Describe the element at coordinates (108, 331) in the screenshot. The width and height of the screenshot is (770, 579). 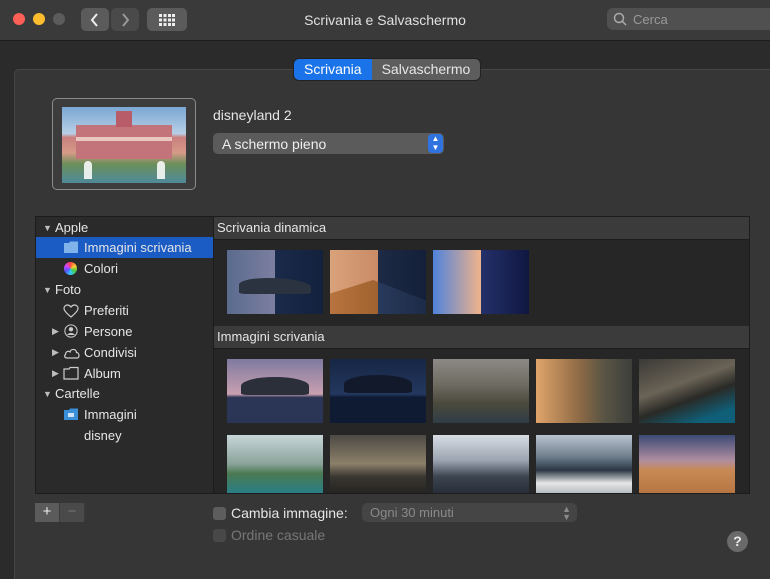
I see `sidebar-item-label: Persone` at that location.